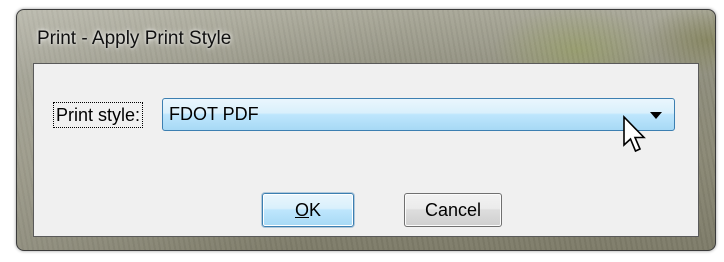  I want to click on ok-button: OK, so click(308, 210).